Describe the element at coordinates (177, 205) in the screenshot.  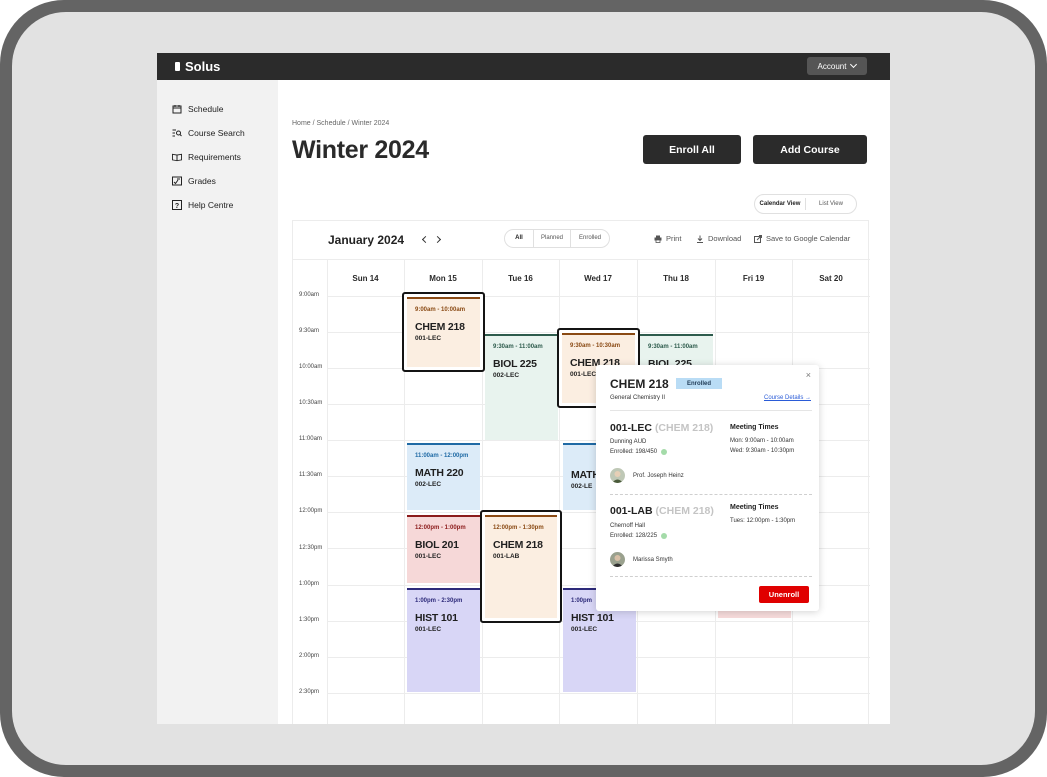
I see `help-icon: ?` at that location.